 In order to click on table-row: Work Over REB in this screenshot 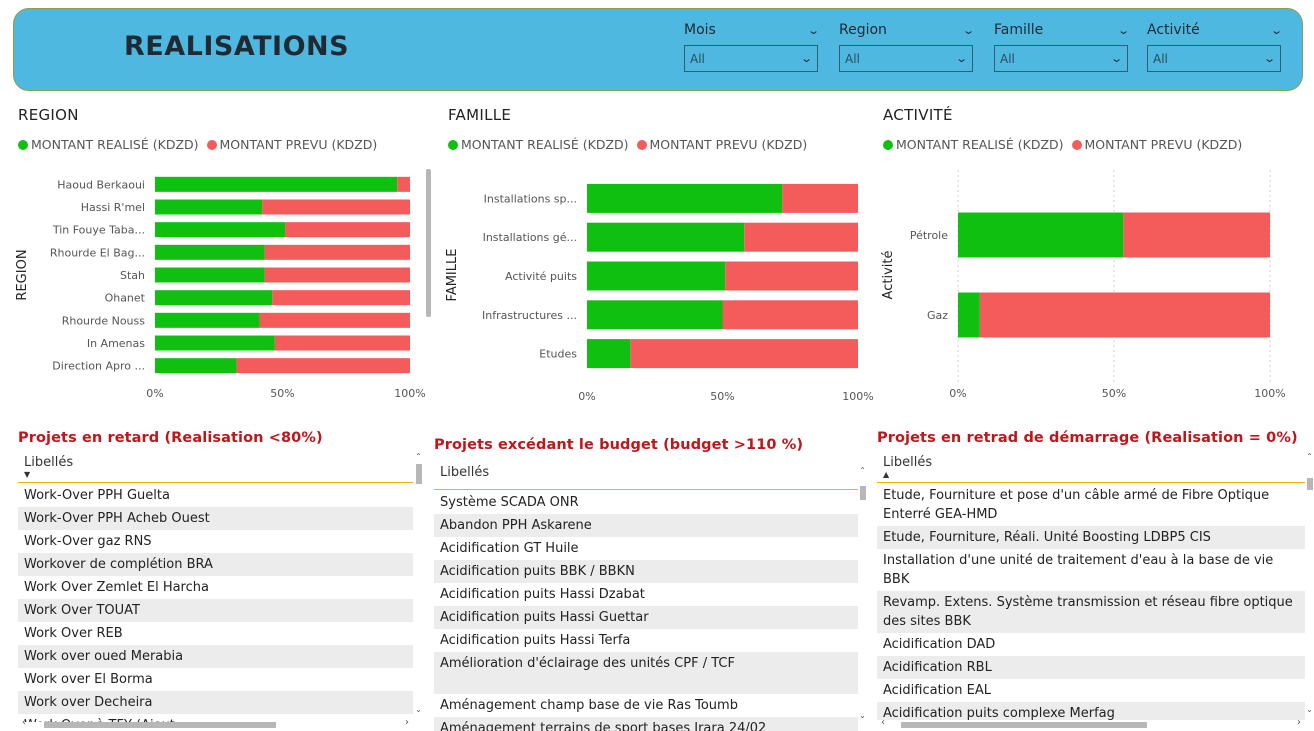, I will do `click(215, 633)`.